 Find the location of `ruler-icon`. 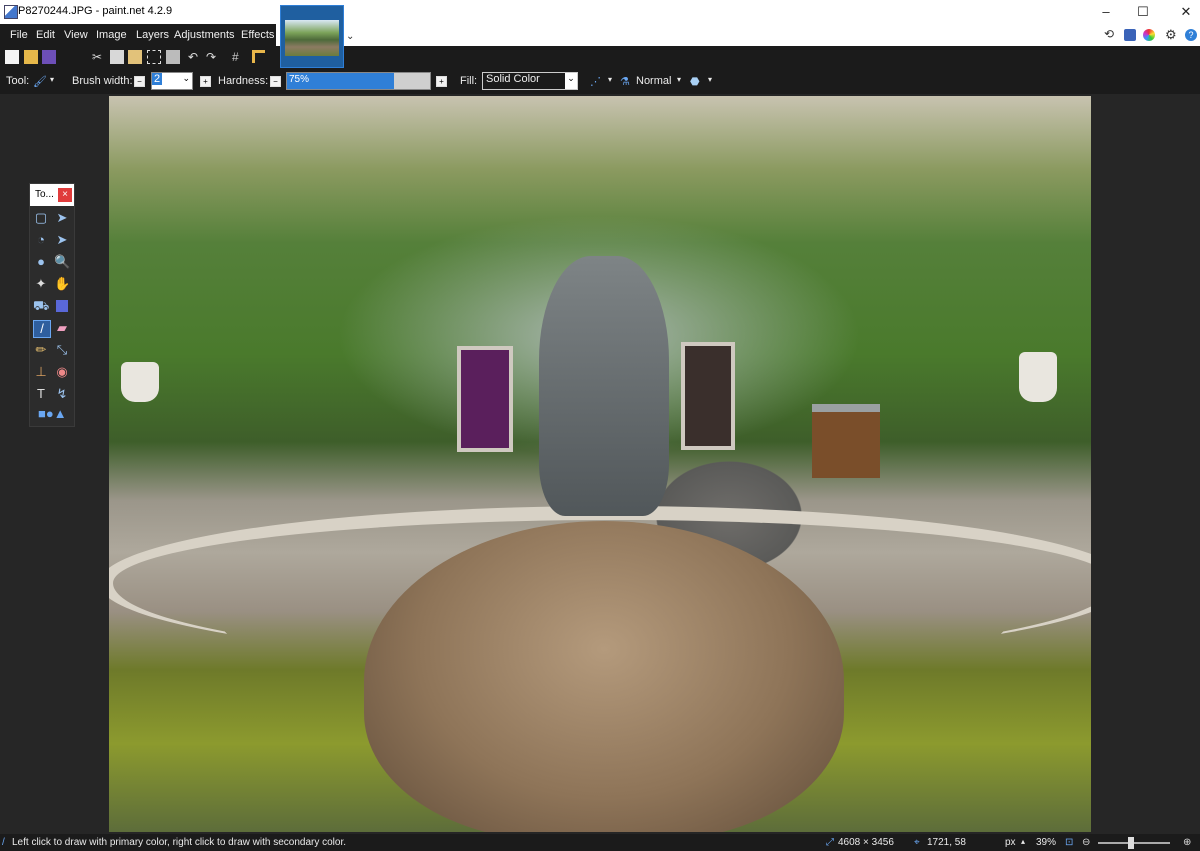

ruler-icon is located at coordinates (258, 56).